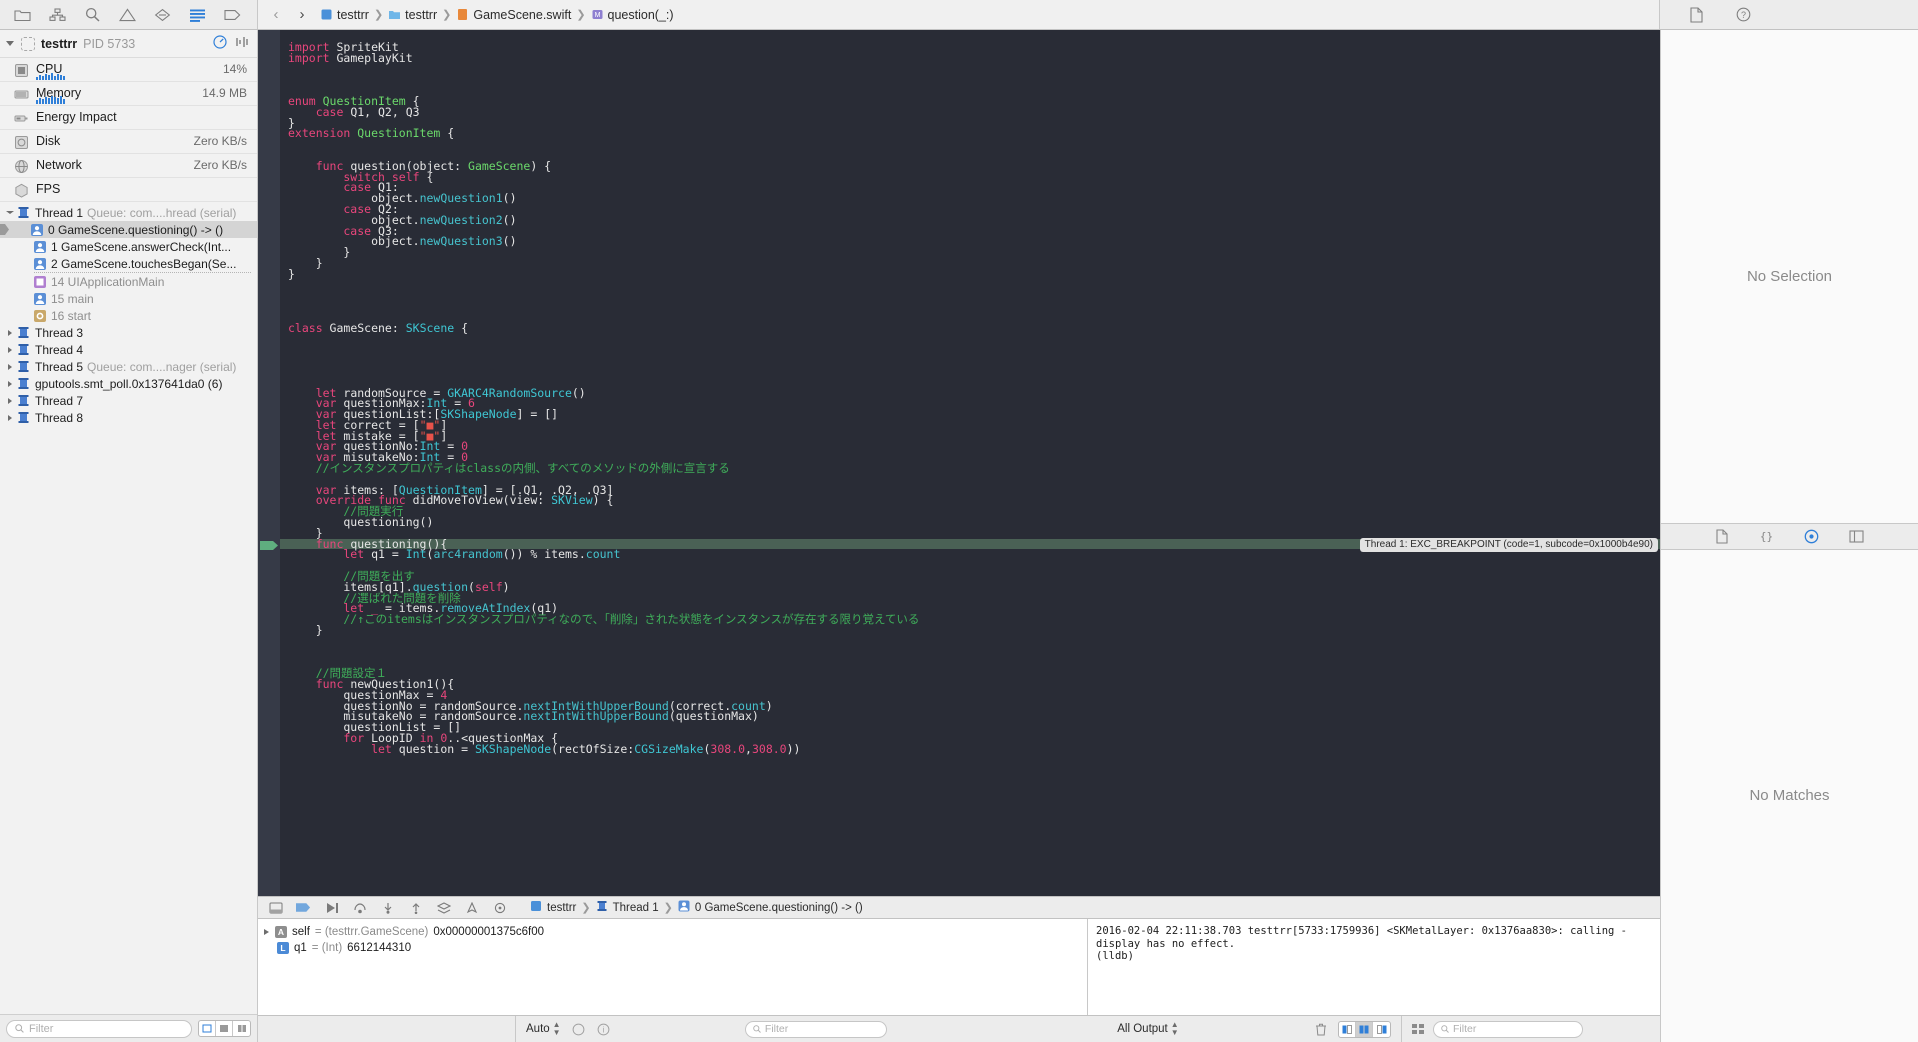 This screenshot has height=1042, width=1918. What do you see at coordinates (128, 315) in the screenshot?
I see `tree-row-frame-16: 16 start` at bounding box center [128, 315].